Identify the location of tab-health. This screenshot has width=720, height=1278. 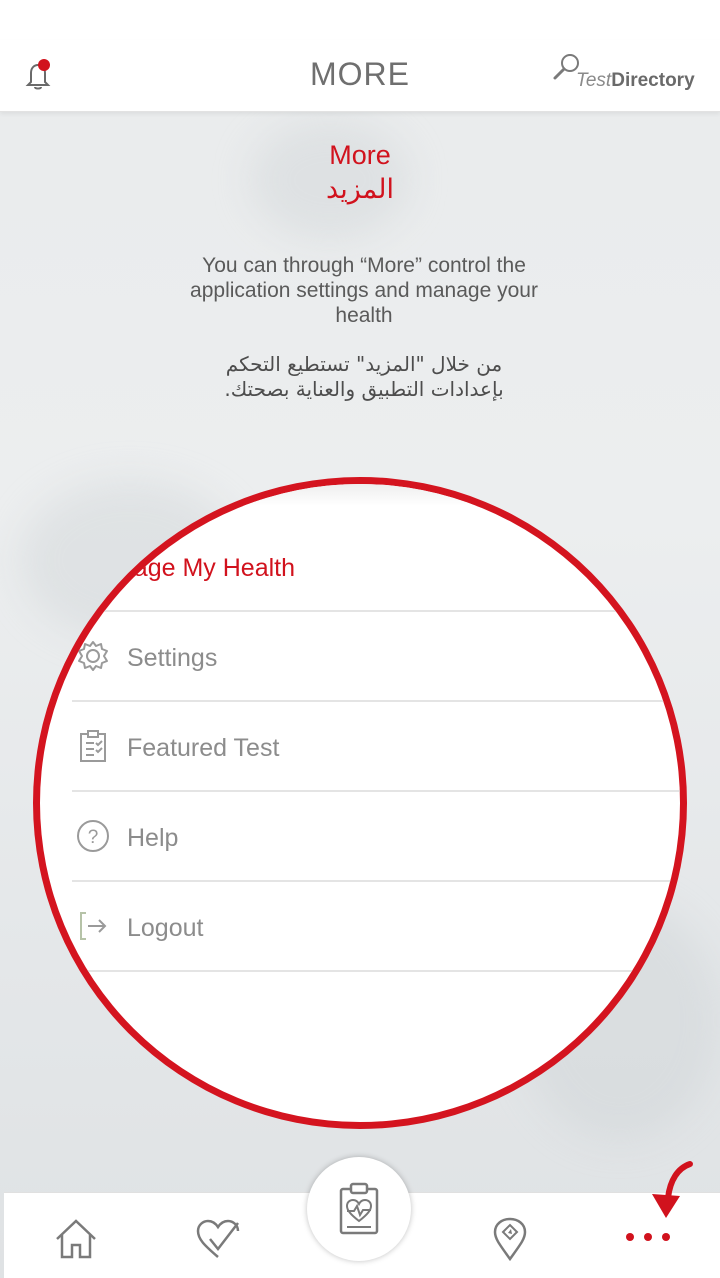
(218, 1239).